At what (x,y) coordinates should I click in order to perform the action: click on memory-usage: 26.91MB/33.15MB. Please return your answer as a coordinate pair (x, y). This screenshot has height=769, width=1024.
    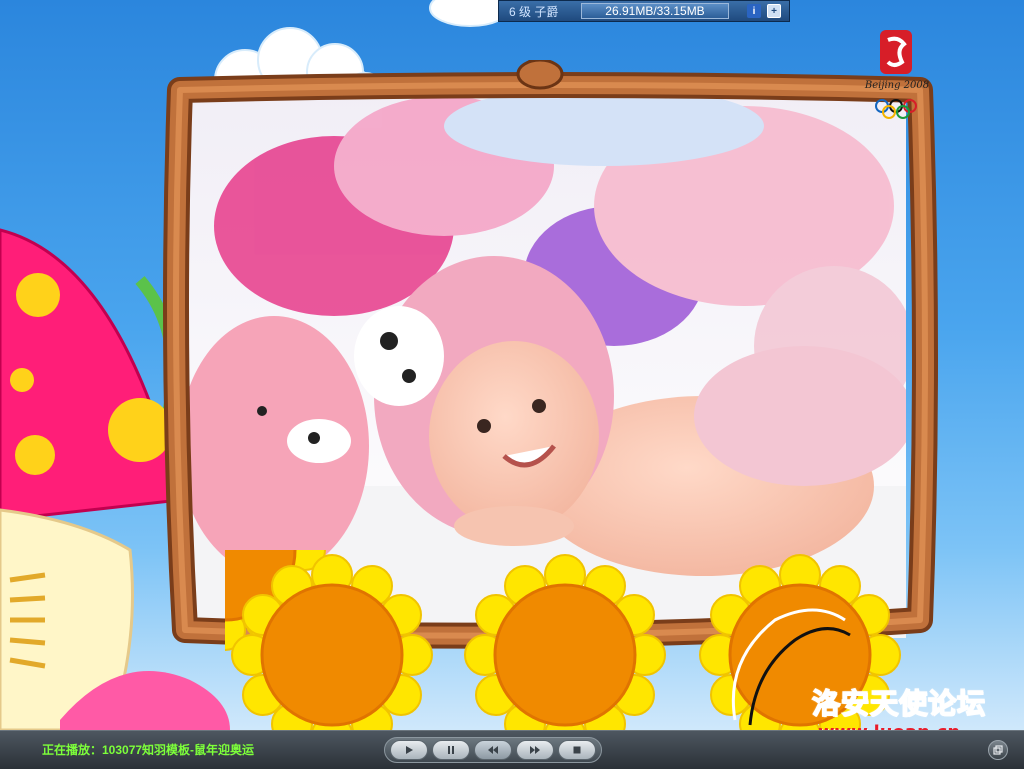
    Looking at the image, I should click on (655, 11).